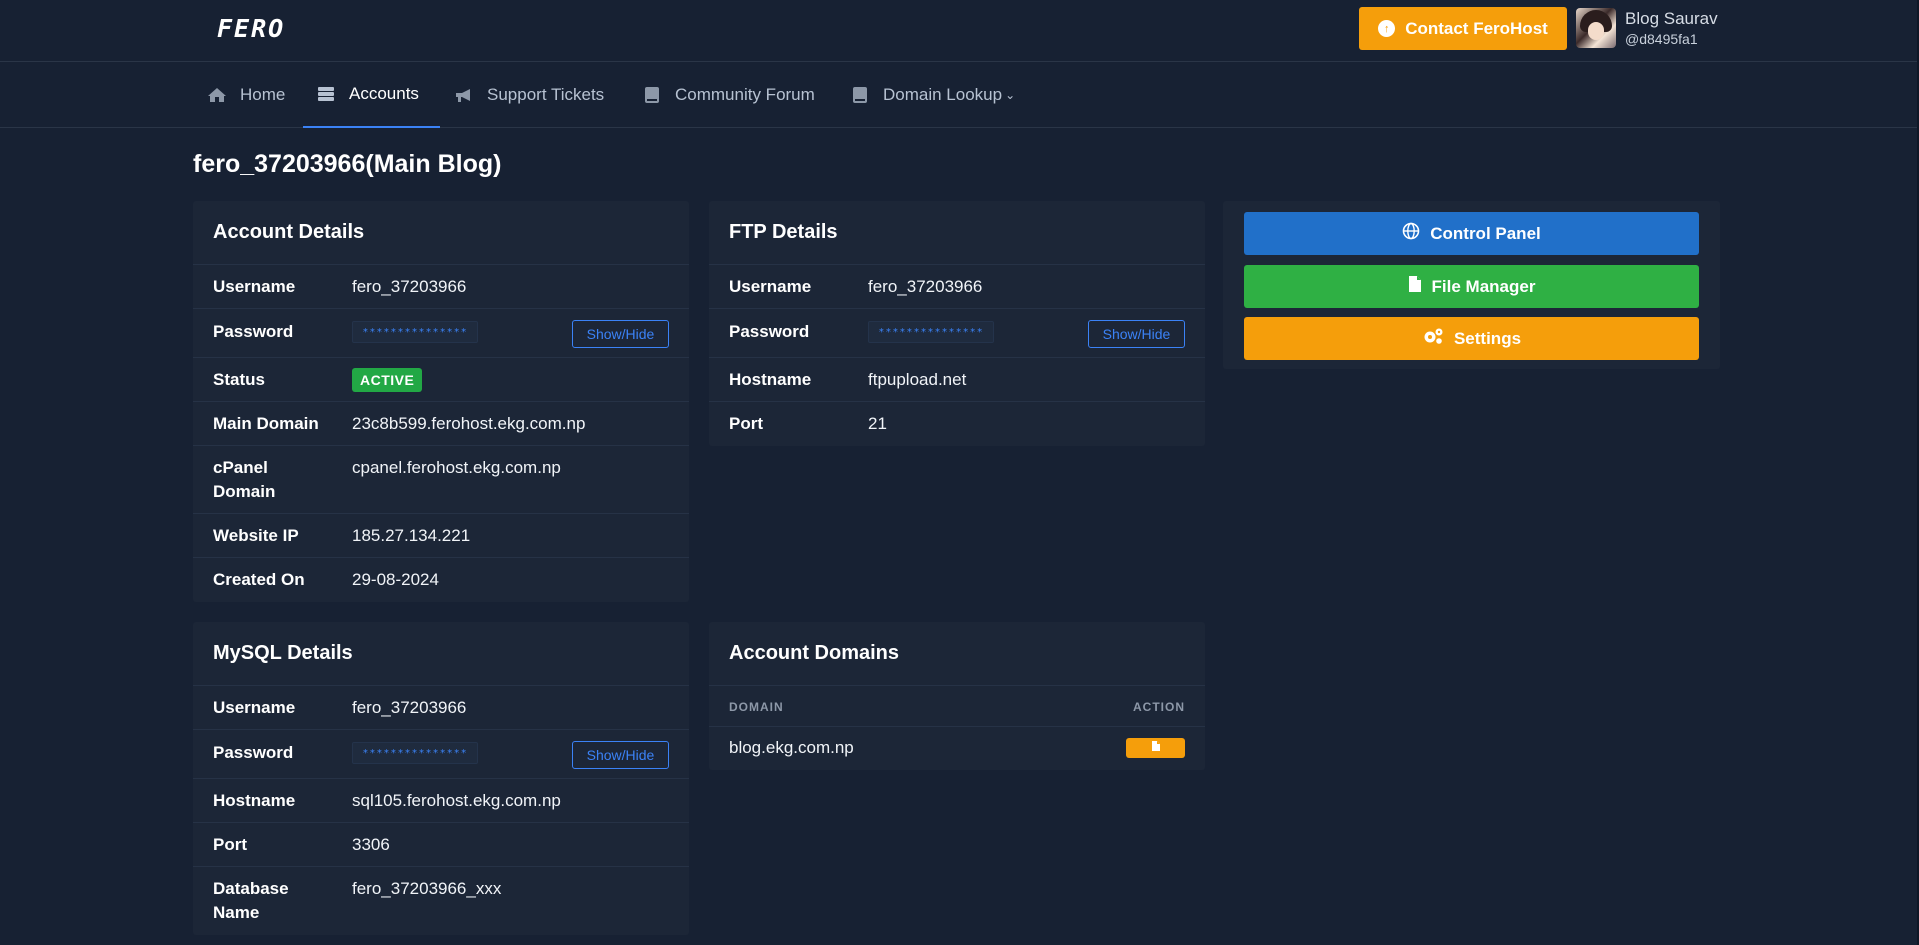 The height and width of the screenshot is (945, 1919). What do you see at coordinates (770, 379) in the screenshot?
I see `ftp-hostname-label: Hostname` at bounding box center [770, 379].